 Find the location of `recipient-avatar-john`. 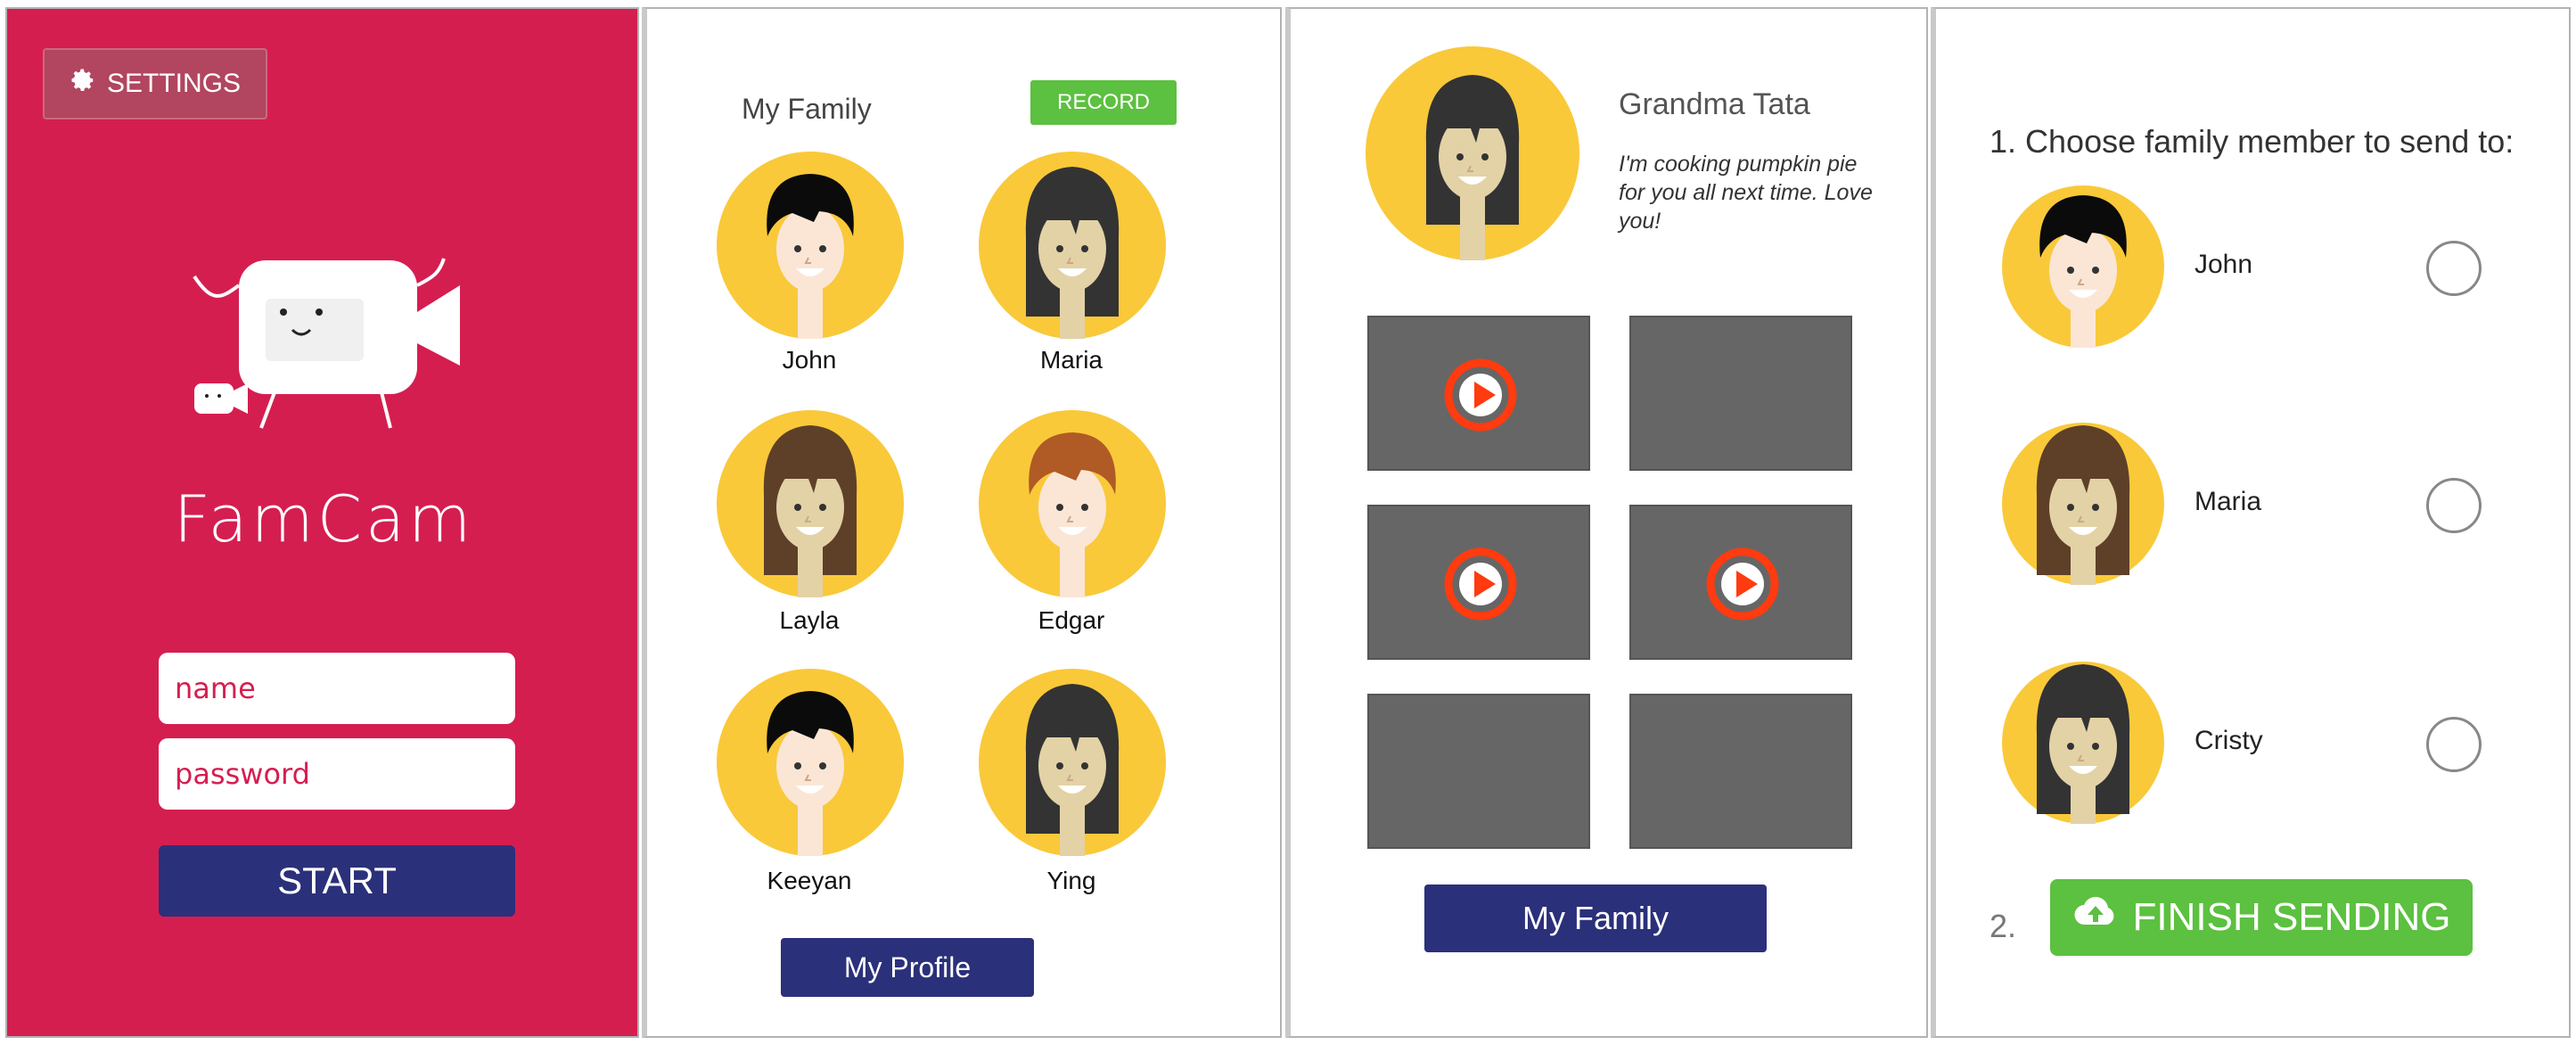

recipient-avatar-john is located at coordinates (2083, 268).